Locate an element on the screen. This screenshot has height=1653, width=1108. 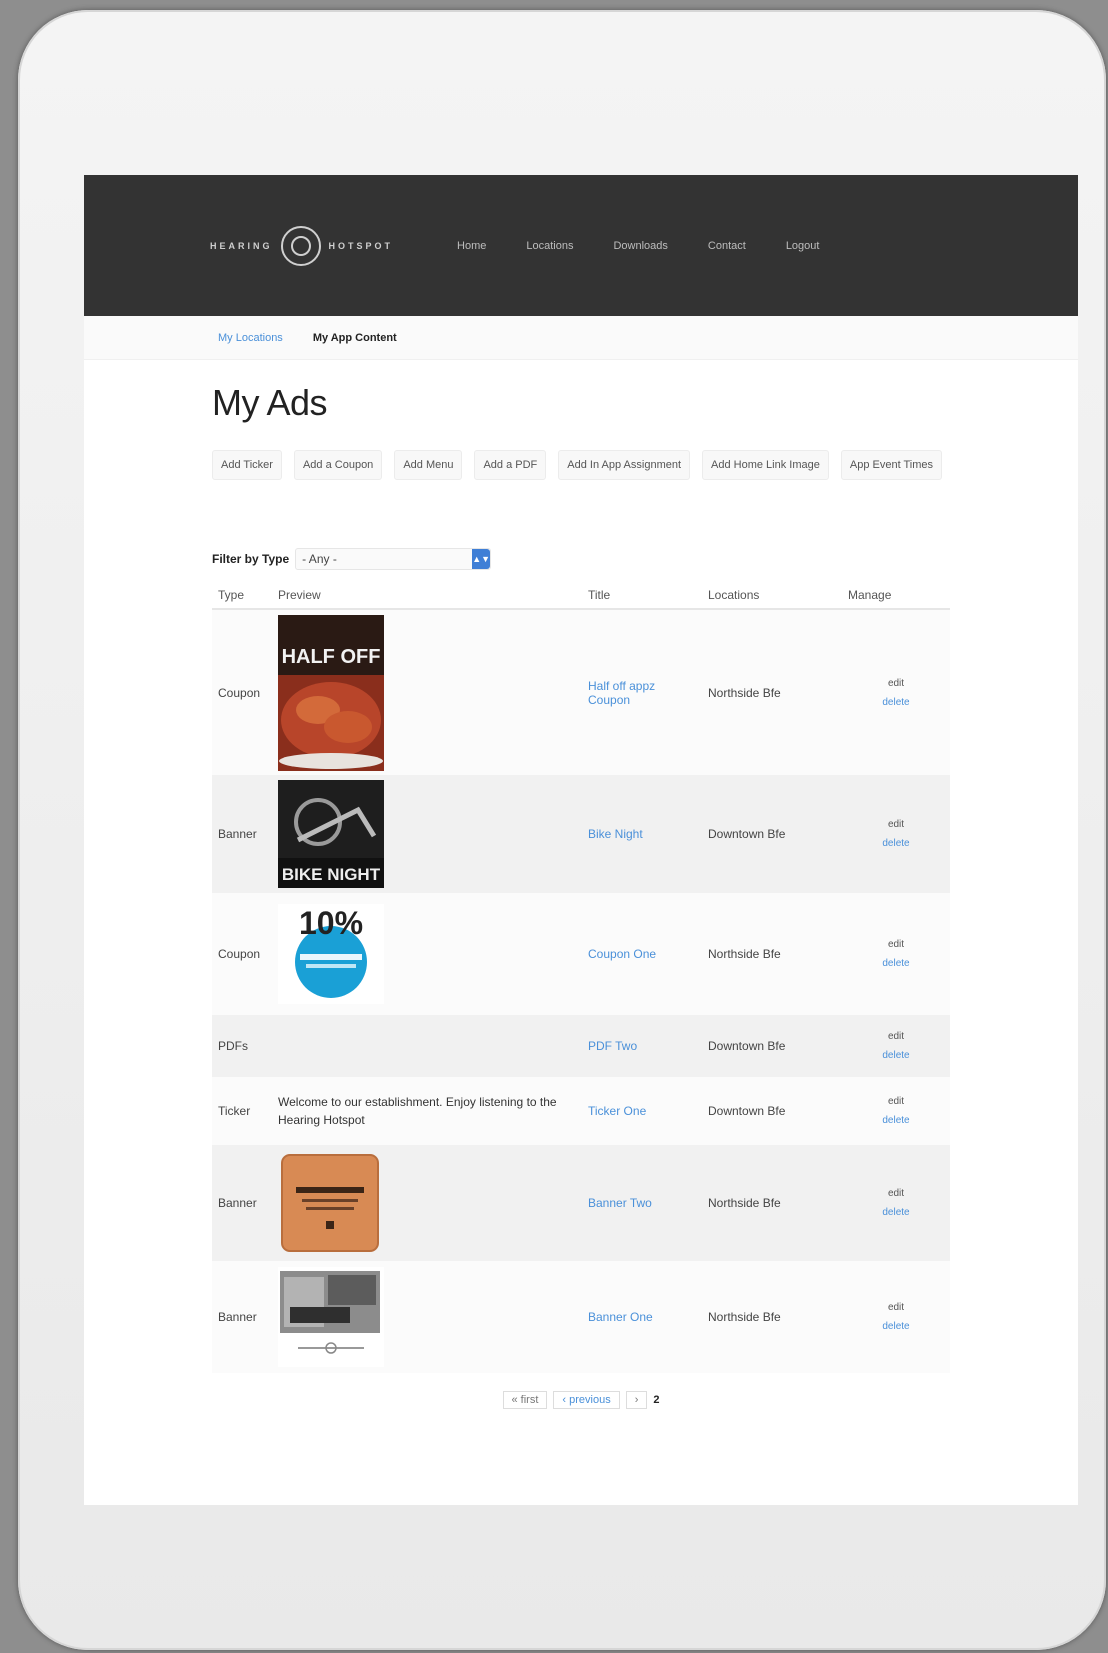
row-title-link: Banner One is located at coordinates (620, 1317).